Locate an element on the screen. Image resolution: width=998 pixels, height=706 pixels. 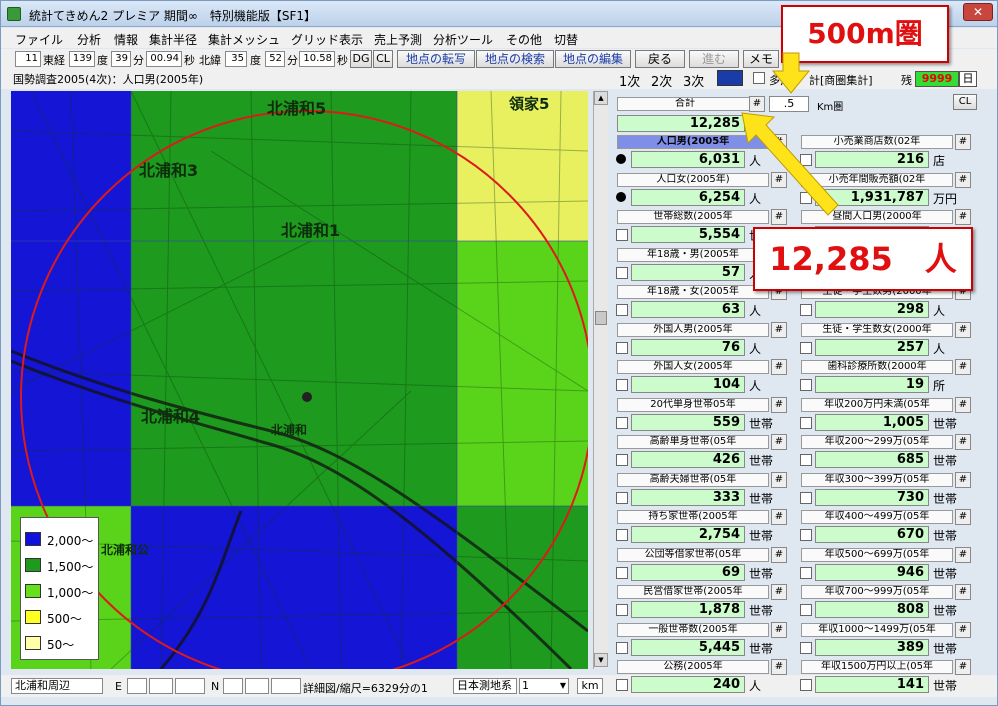
stat-label: 20代単身世帯05年 is located at coordinates (693, 404).